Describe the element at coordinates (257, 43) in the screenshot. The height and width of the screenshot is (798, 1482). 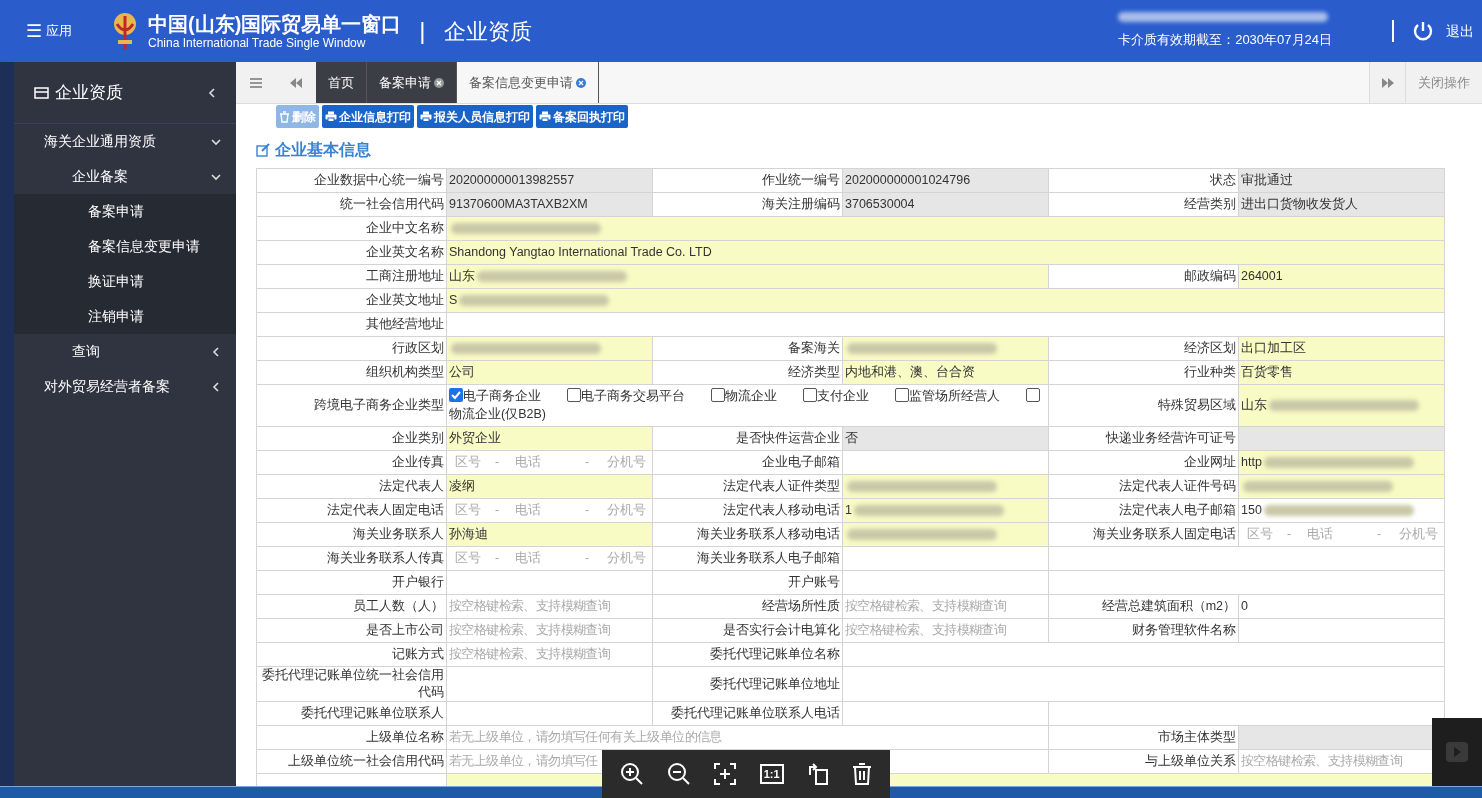
I see `site-subtitle: China International Trade Single Window` at that location.